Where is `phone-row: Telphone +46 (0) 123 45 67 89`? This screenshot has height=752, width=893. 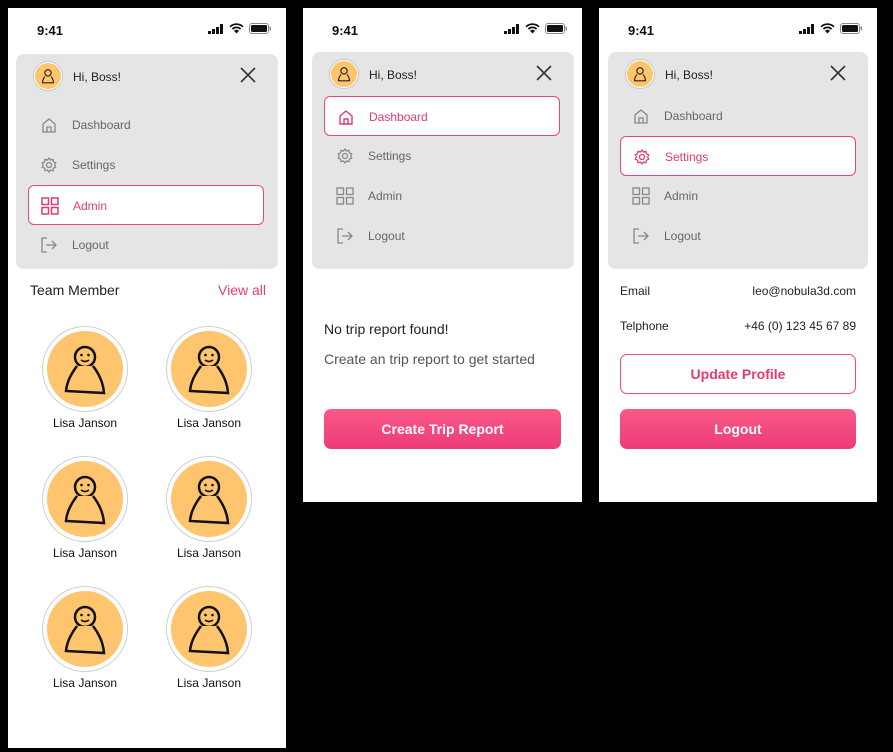
phone-row: Telphone +46 (0) 123 45 67 89 is located at coordinates (738, 327).